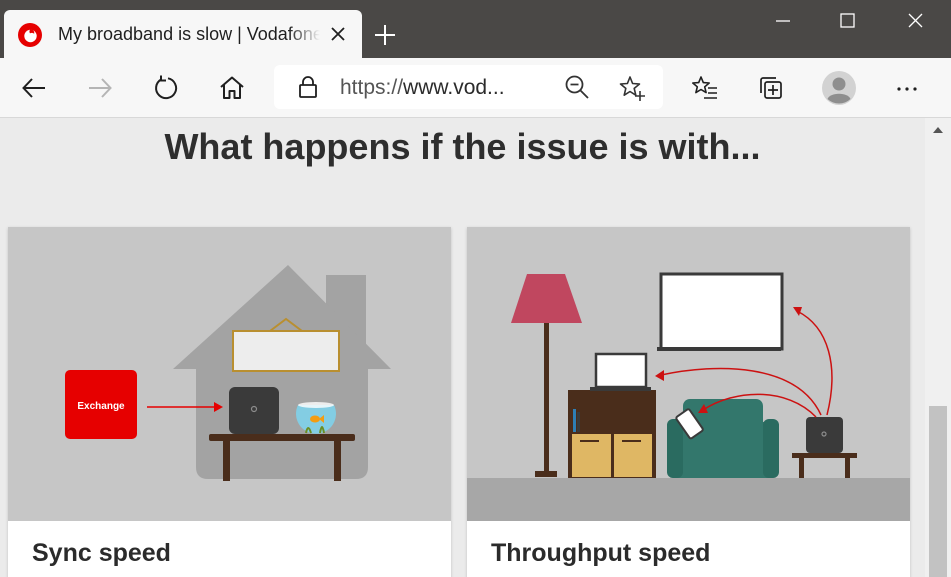 The image size is (951, 577). I want to click on collections-icon, so click(771, 88).